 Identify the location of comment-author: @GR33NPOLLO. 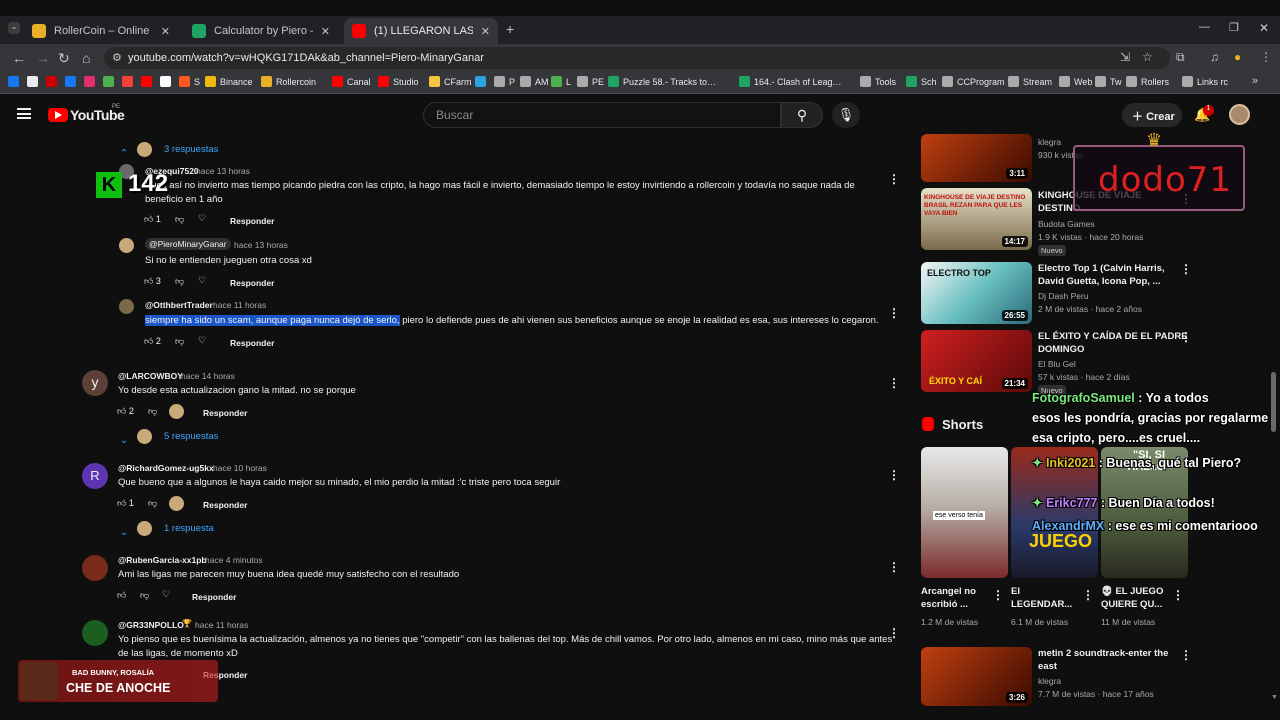
(151, 625).